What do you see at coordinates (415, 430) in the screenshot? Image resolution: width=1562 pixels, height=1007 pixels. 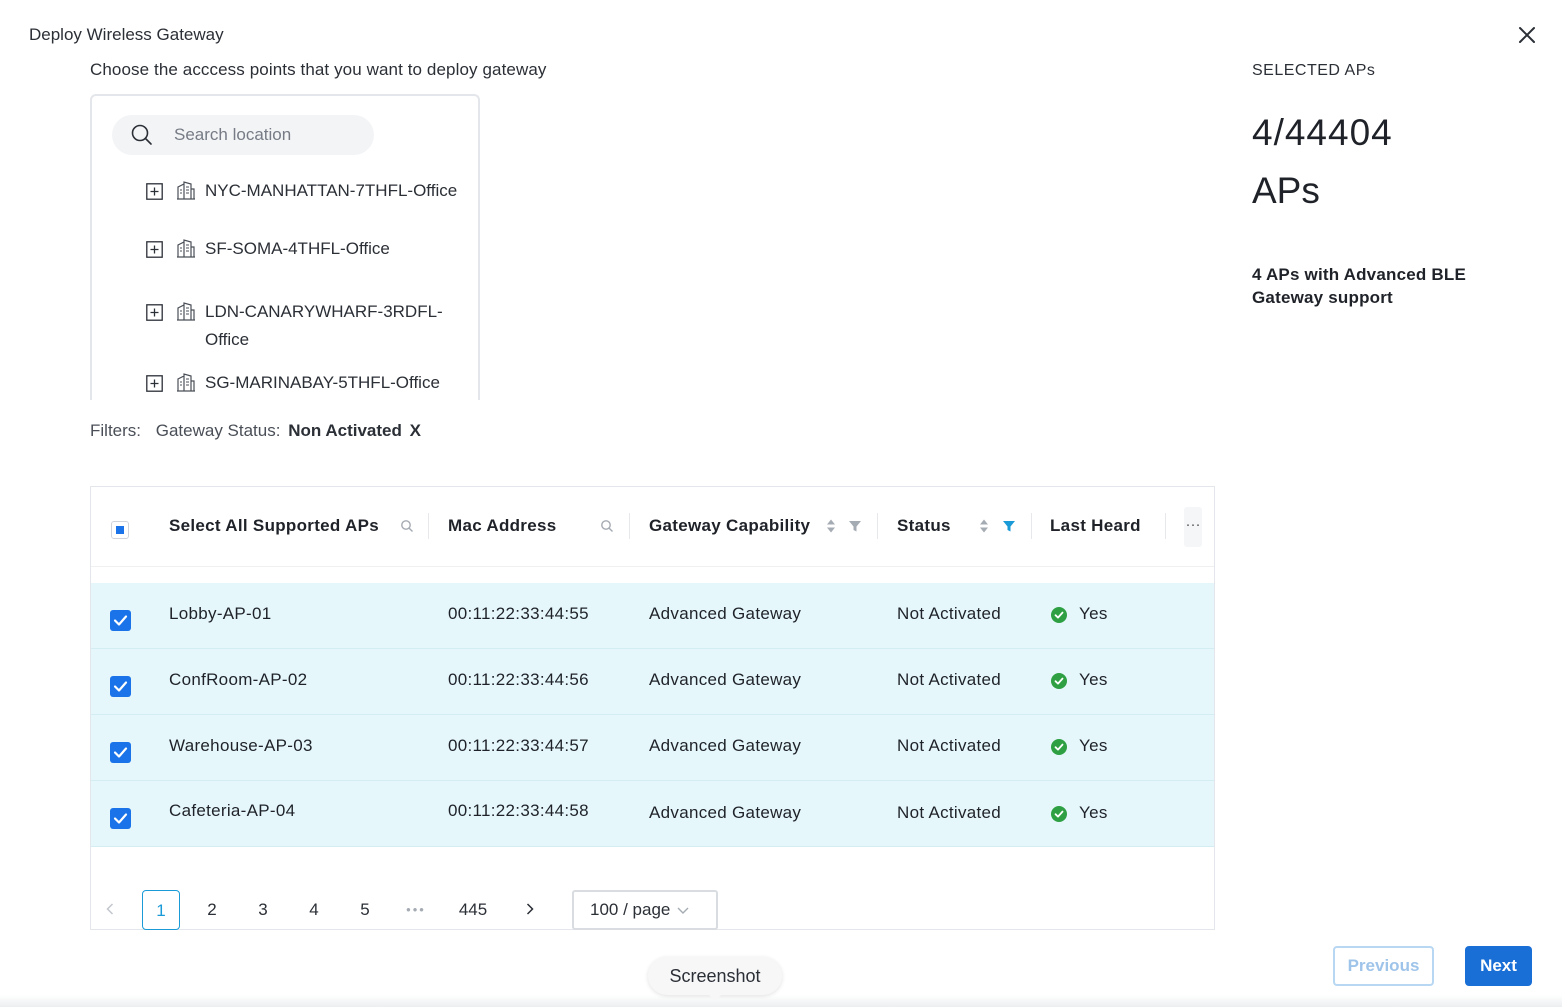 I see `remove-filter-button: X` at bounding box center [415, 430].